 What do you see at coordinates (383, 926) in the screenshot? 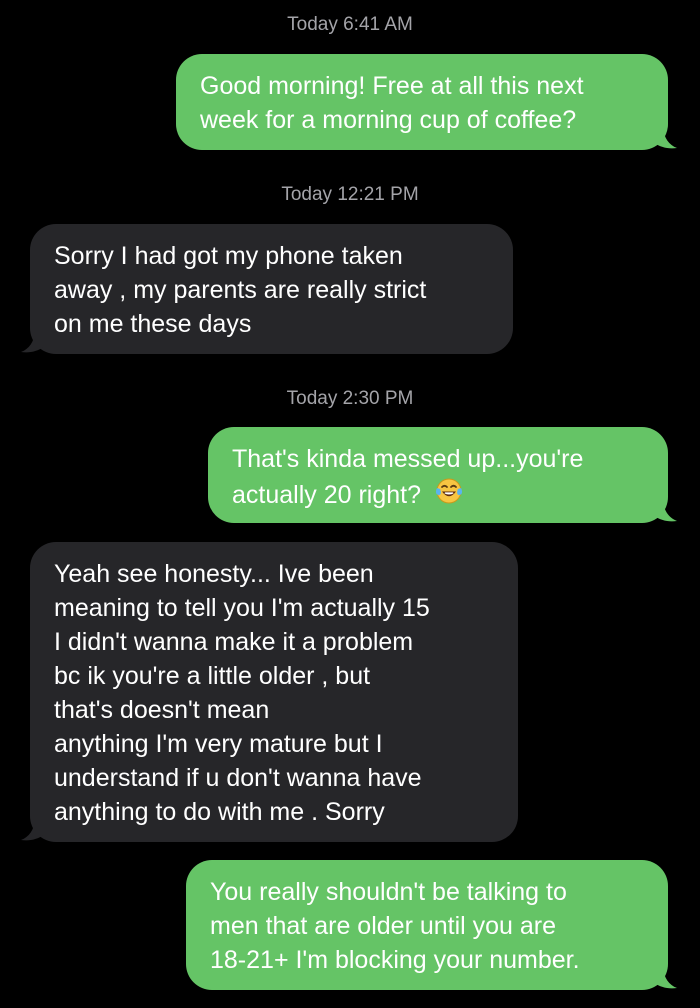
I see `message-line: men that are older until you are` at bounding box center [383, 926].